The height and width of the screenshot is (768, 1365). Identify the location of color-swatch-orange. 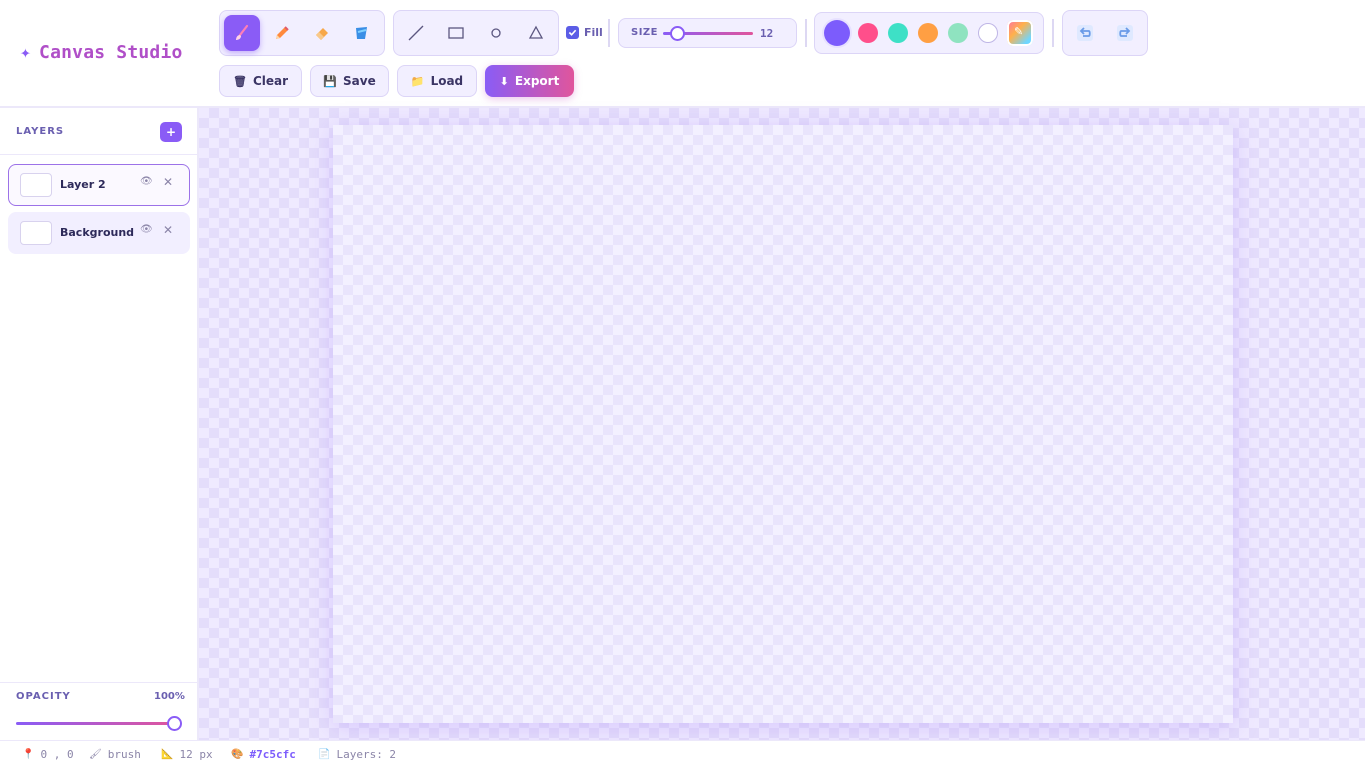
(928, 33).